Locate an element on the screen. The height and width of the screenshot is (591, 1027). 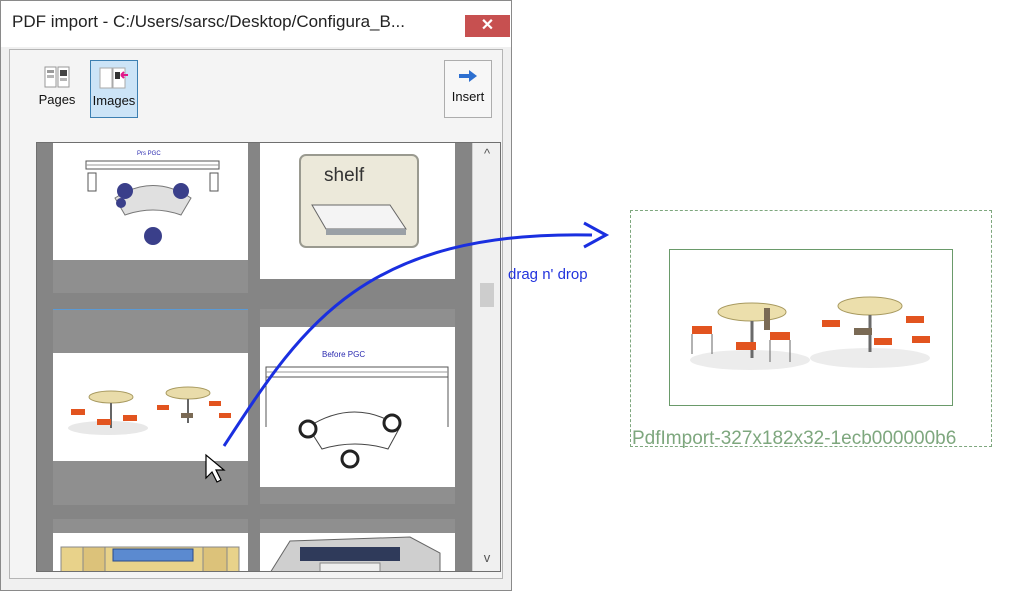
dropped-image is located at coordinates (811, 327).